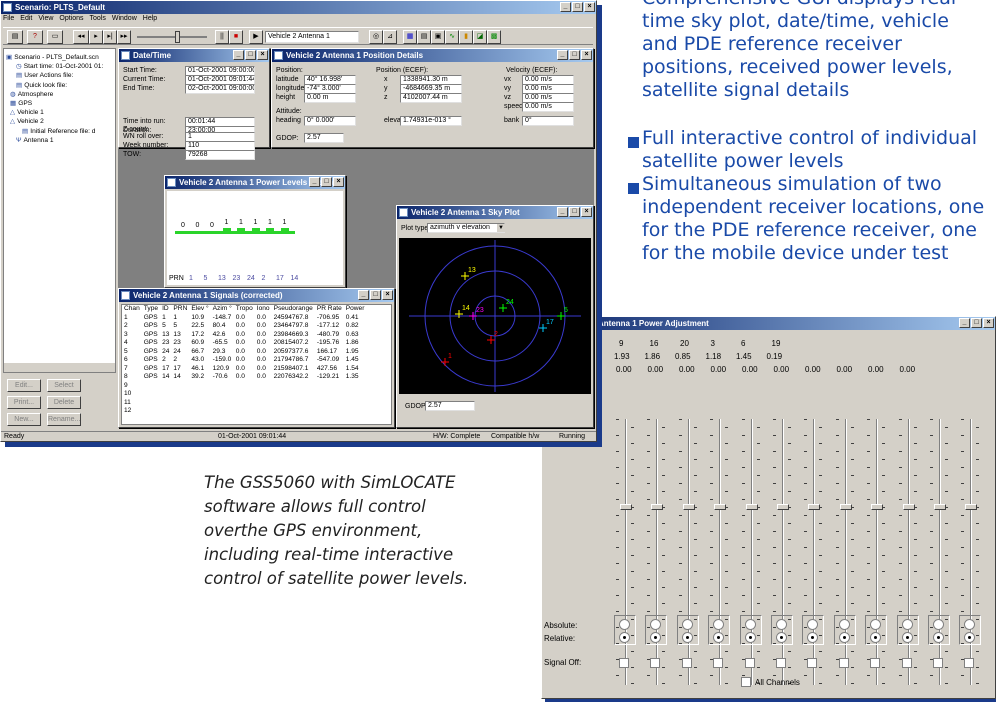 This screenshot has height=702, width=996. What do you see at coordinates (244, 411) in the screenshot?
I see `table-row: 12` at bounding box center [244, 411].